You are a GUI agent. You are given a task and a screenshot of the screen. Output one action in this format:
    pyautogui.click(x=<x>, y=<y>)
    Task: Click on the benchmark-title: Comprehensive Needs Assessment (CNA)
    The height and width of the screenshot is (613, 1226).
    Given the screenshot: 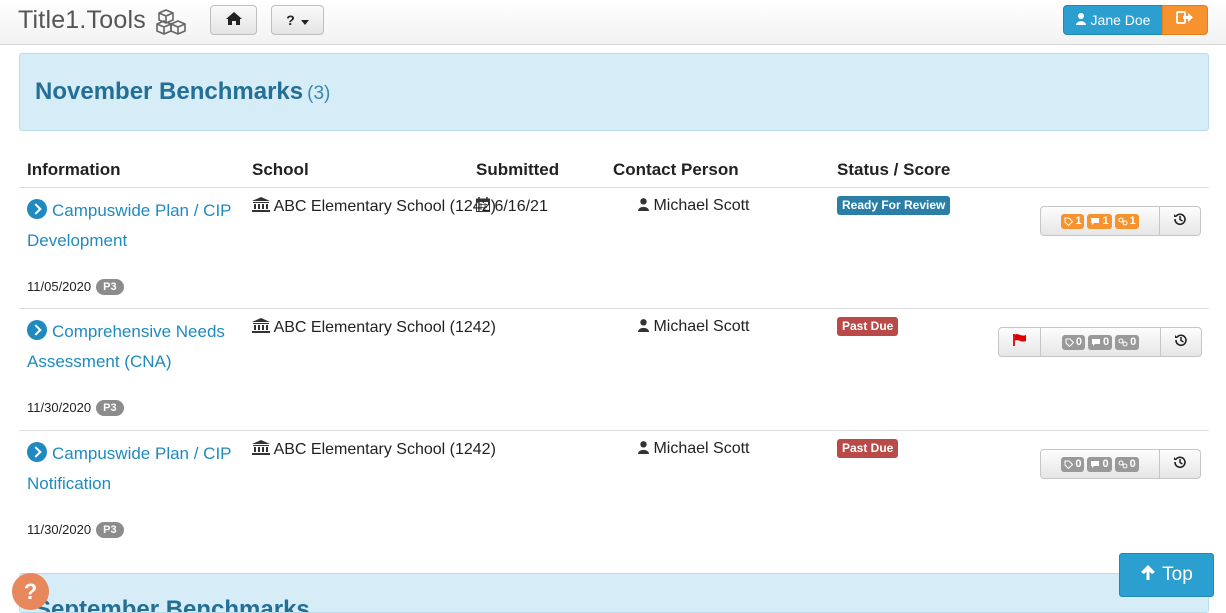 What is the action you would take?
    pyautogui.click(x=126, y=346)
    